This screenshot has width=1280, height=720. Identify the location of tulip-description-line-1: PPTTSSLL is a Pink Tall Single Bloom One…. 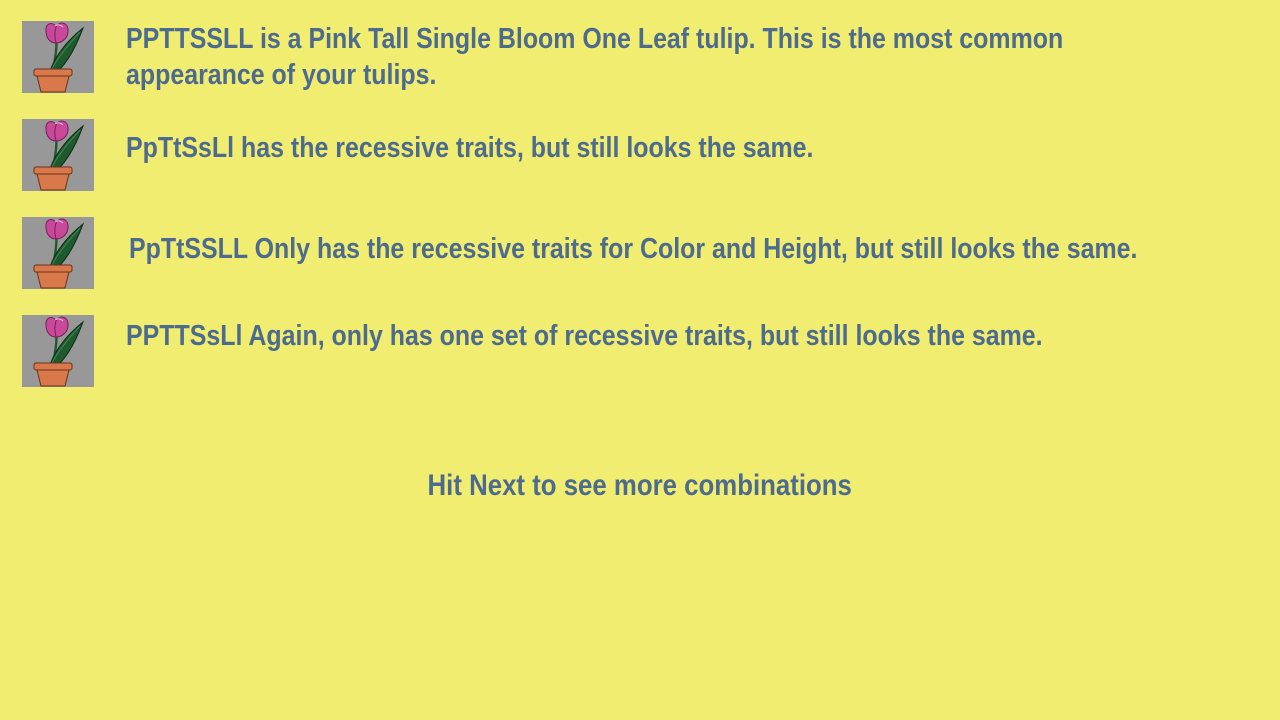
(595, 39).